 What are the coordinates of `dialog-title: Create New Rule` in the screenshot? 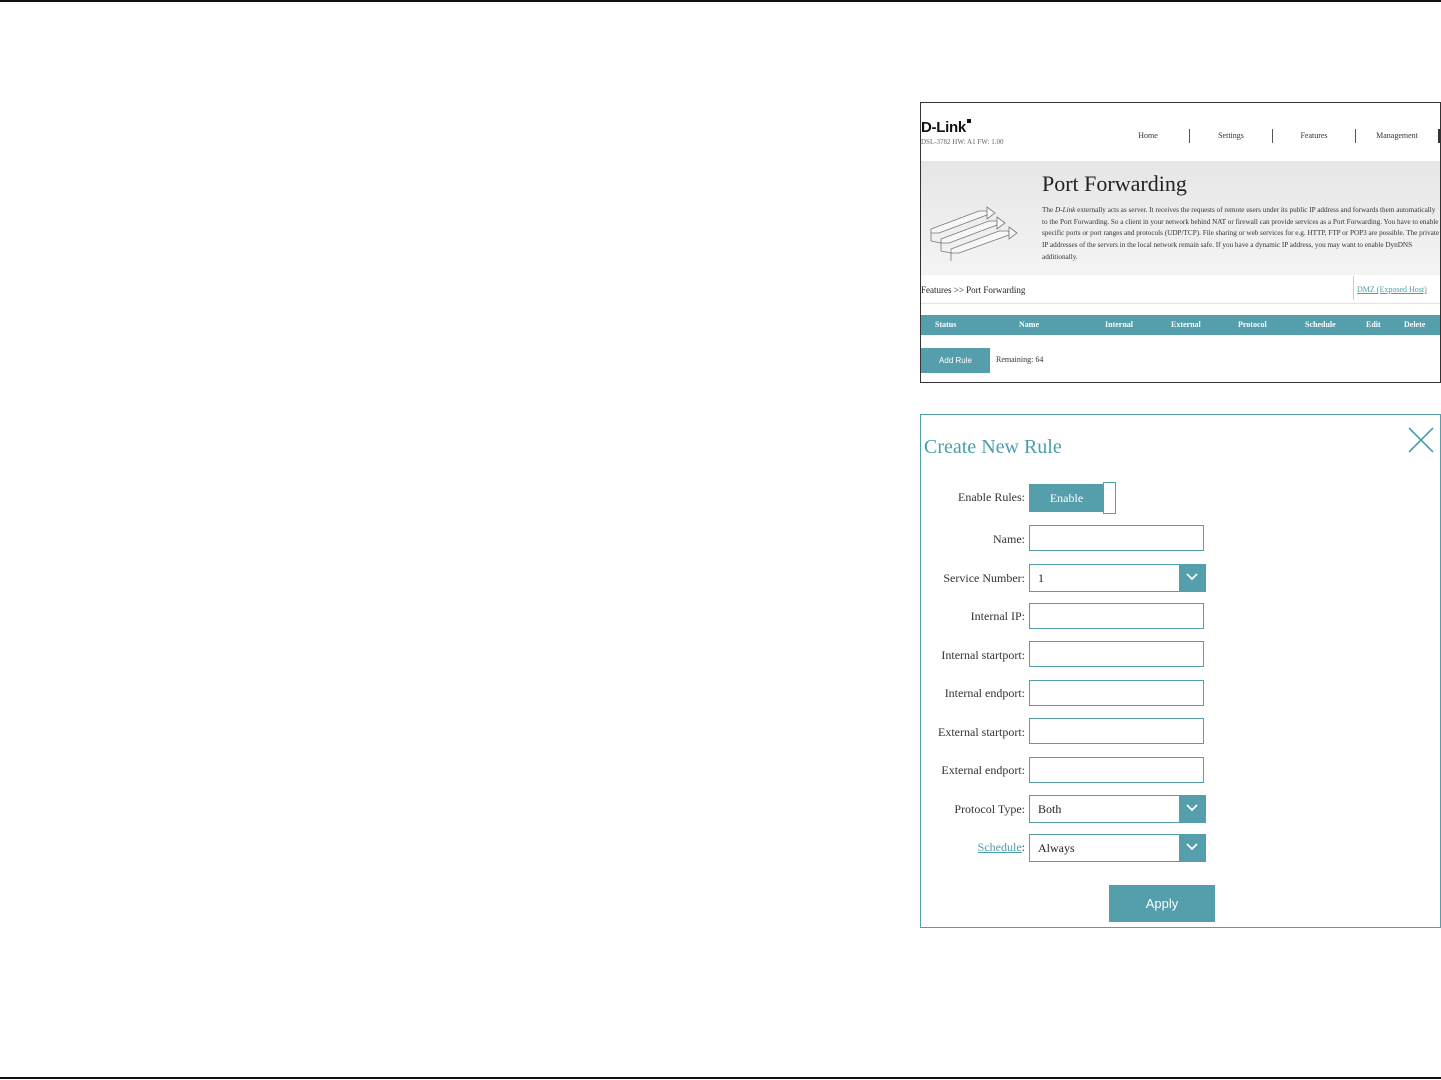 It's located at (993, 447).